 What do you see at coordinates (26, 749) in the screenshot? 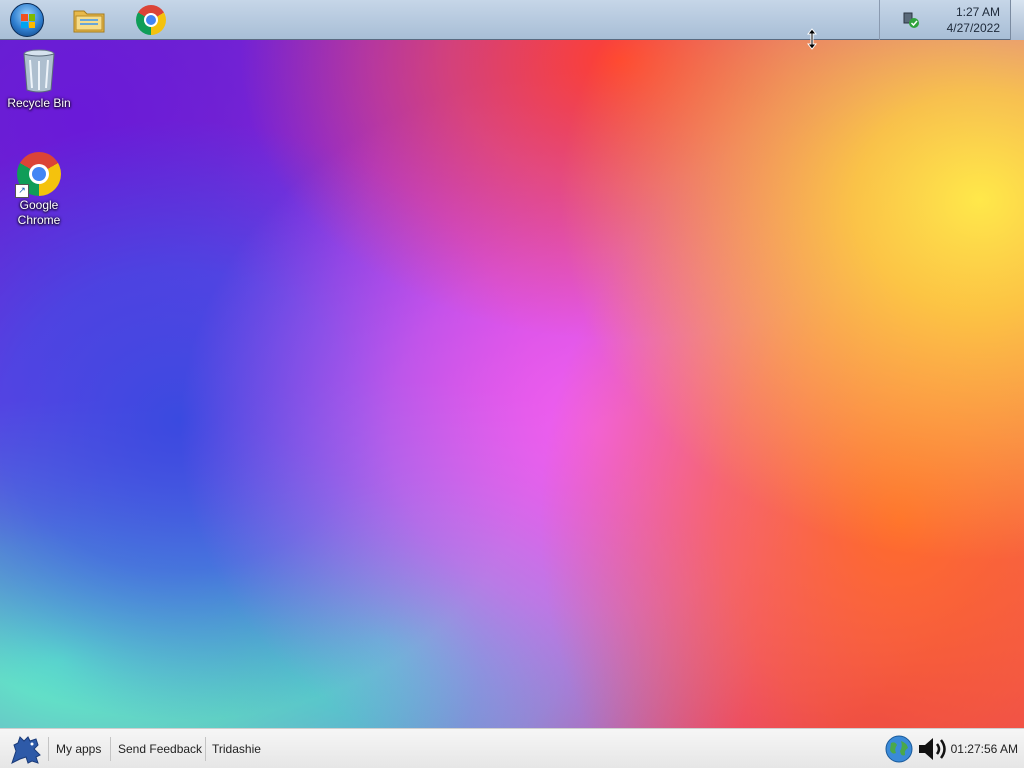
I see `dinosaur-icon` at bounding box center [26, 749].